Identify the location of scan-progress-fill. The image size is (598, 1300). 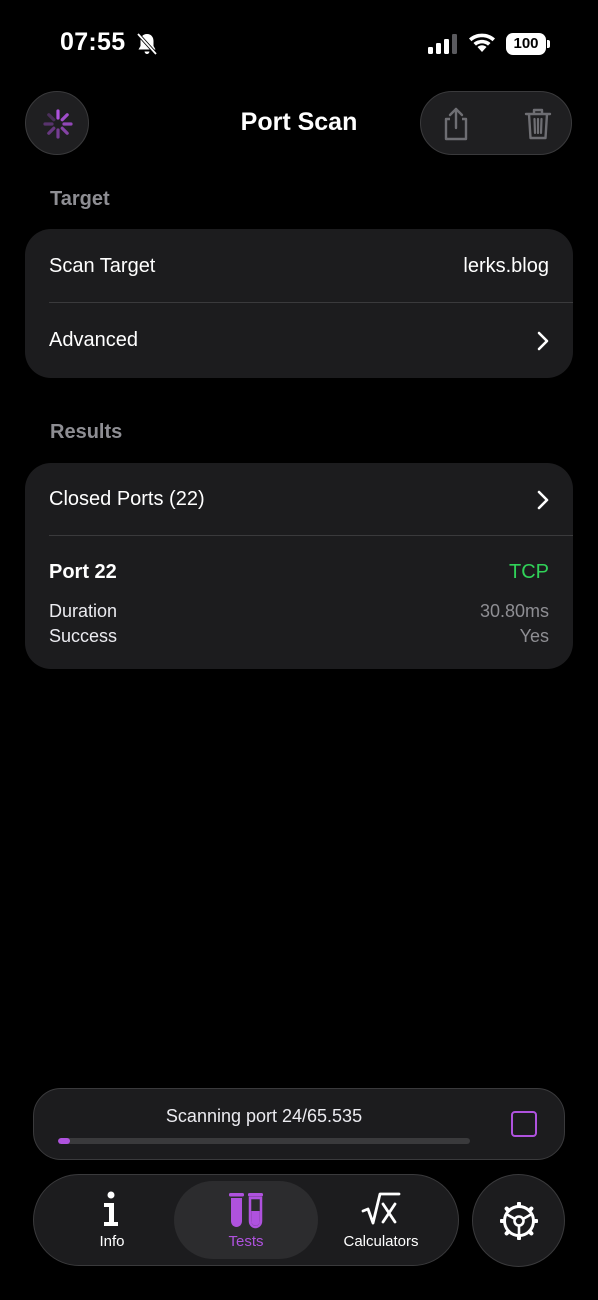
(64, 1141).